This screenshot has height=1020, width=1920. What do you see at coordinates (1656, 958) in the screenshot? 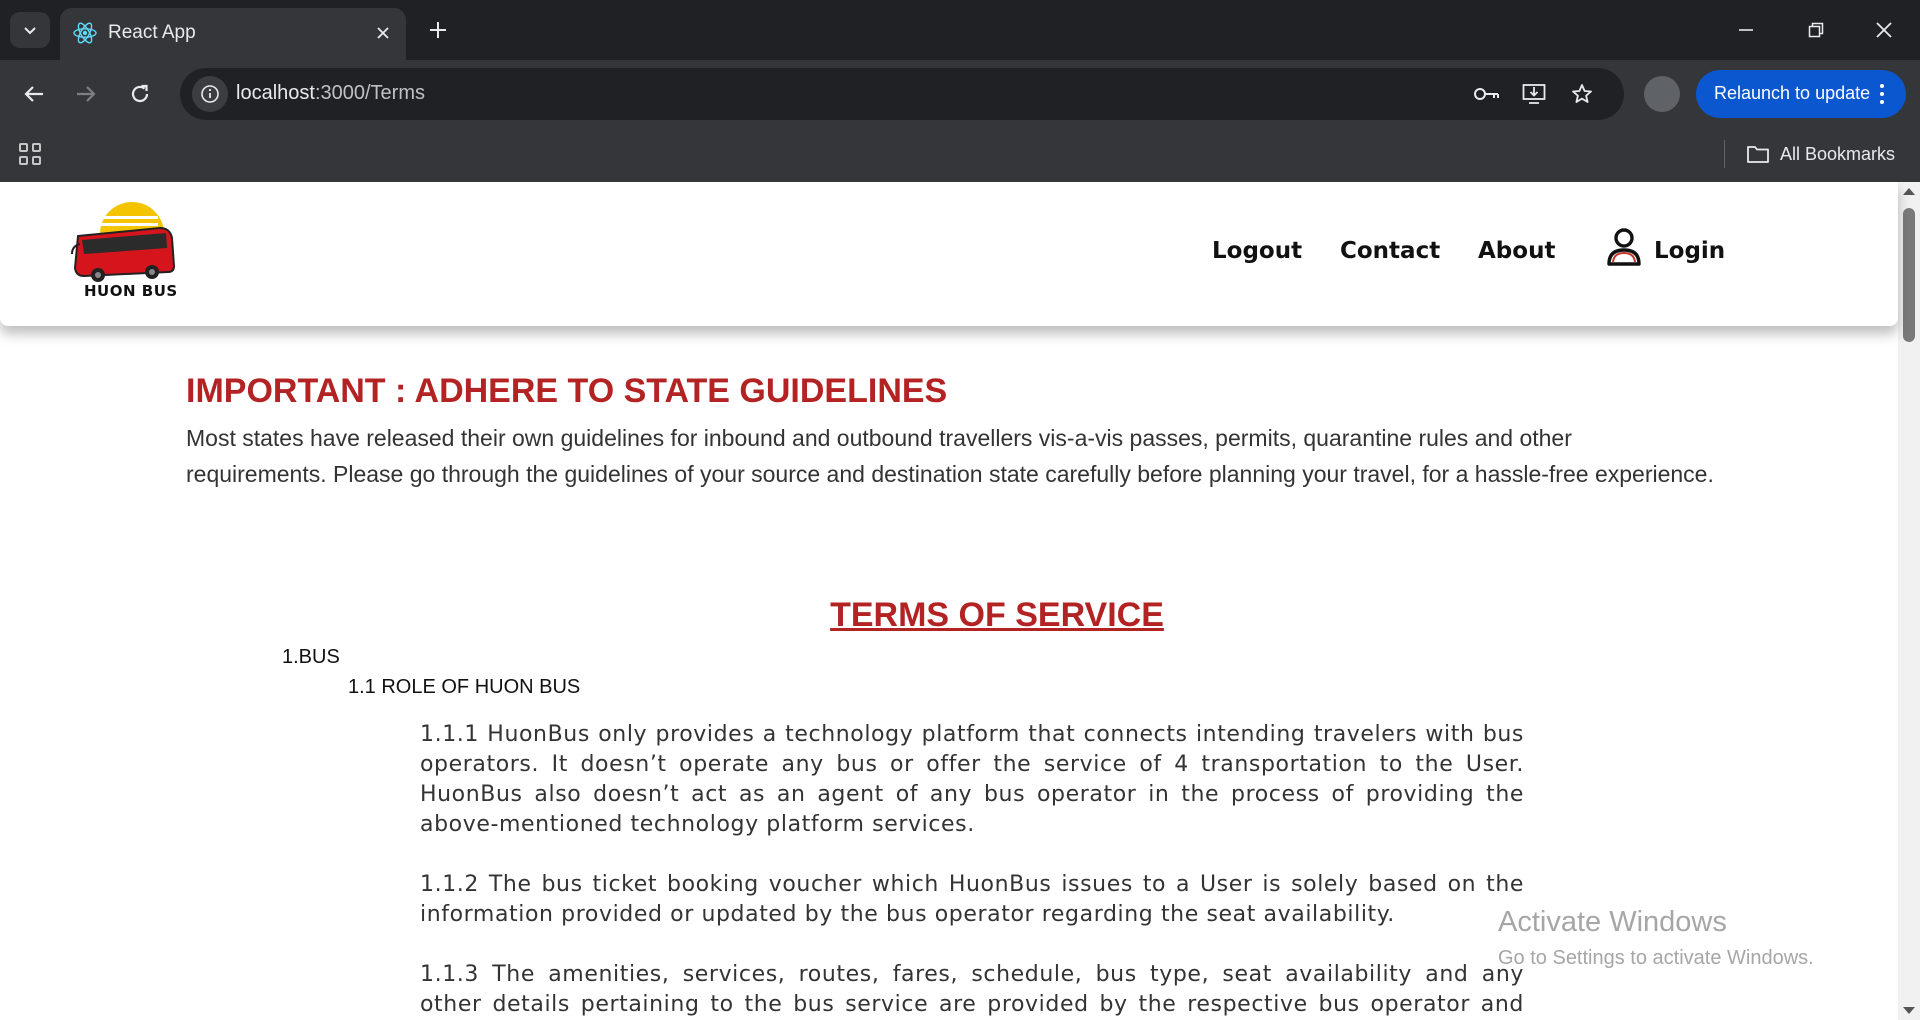
I see `watermark-subtitle: Go to Settings to activate Windows.` at bounding box center [1656, 958].